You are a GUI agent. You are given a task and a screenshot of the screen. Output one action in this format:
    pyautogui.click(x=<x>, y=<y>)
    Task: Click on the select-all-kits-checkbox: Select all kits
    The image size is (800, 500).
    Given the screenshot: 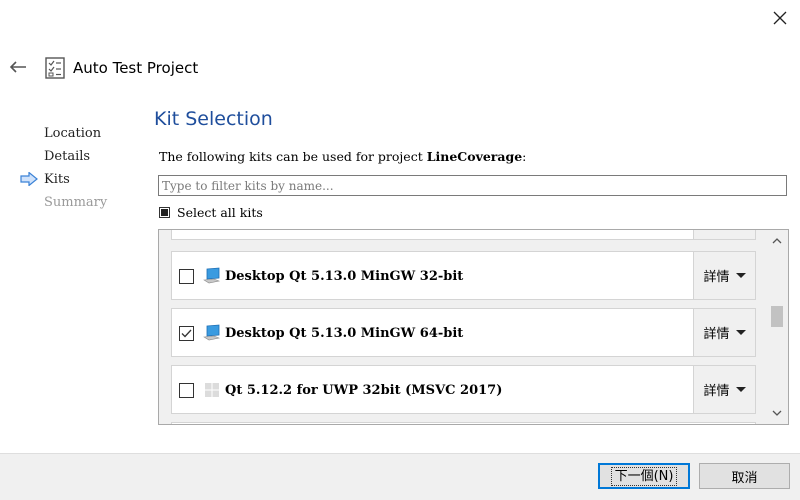 What is the action you would take?
    pyautogui.click(x=211, y=212)
    